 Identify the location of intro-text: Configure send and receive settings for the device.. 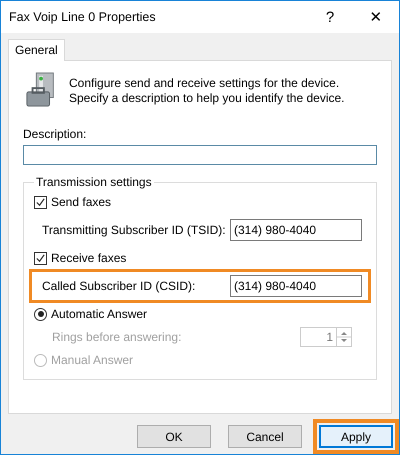
(204, 83).